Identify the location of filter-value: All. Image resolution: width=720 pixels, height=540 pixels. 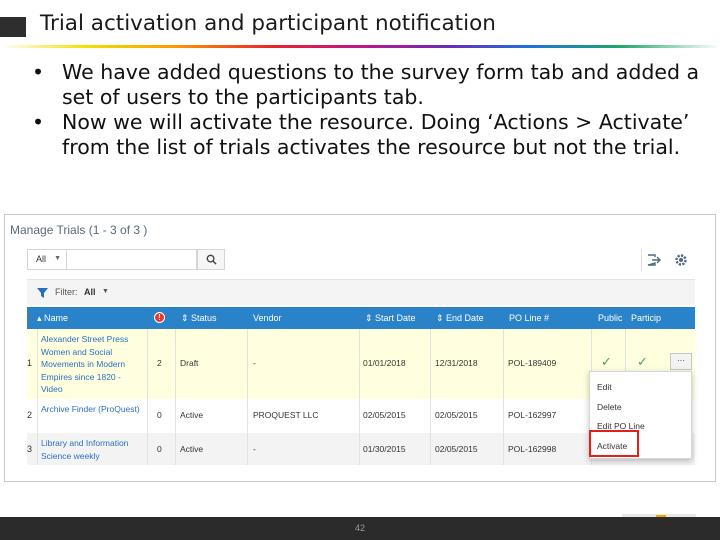
(90, 292).